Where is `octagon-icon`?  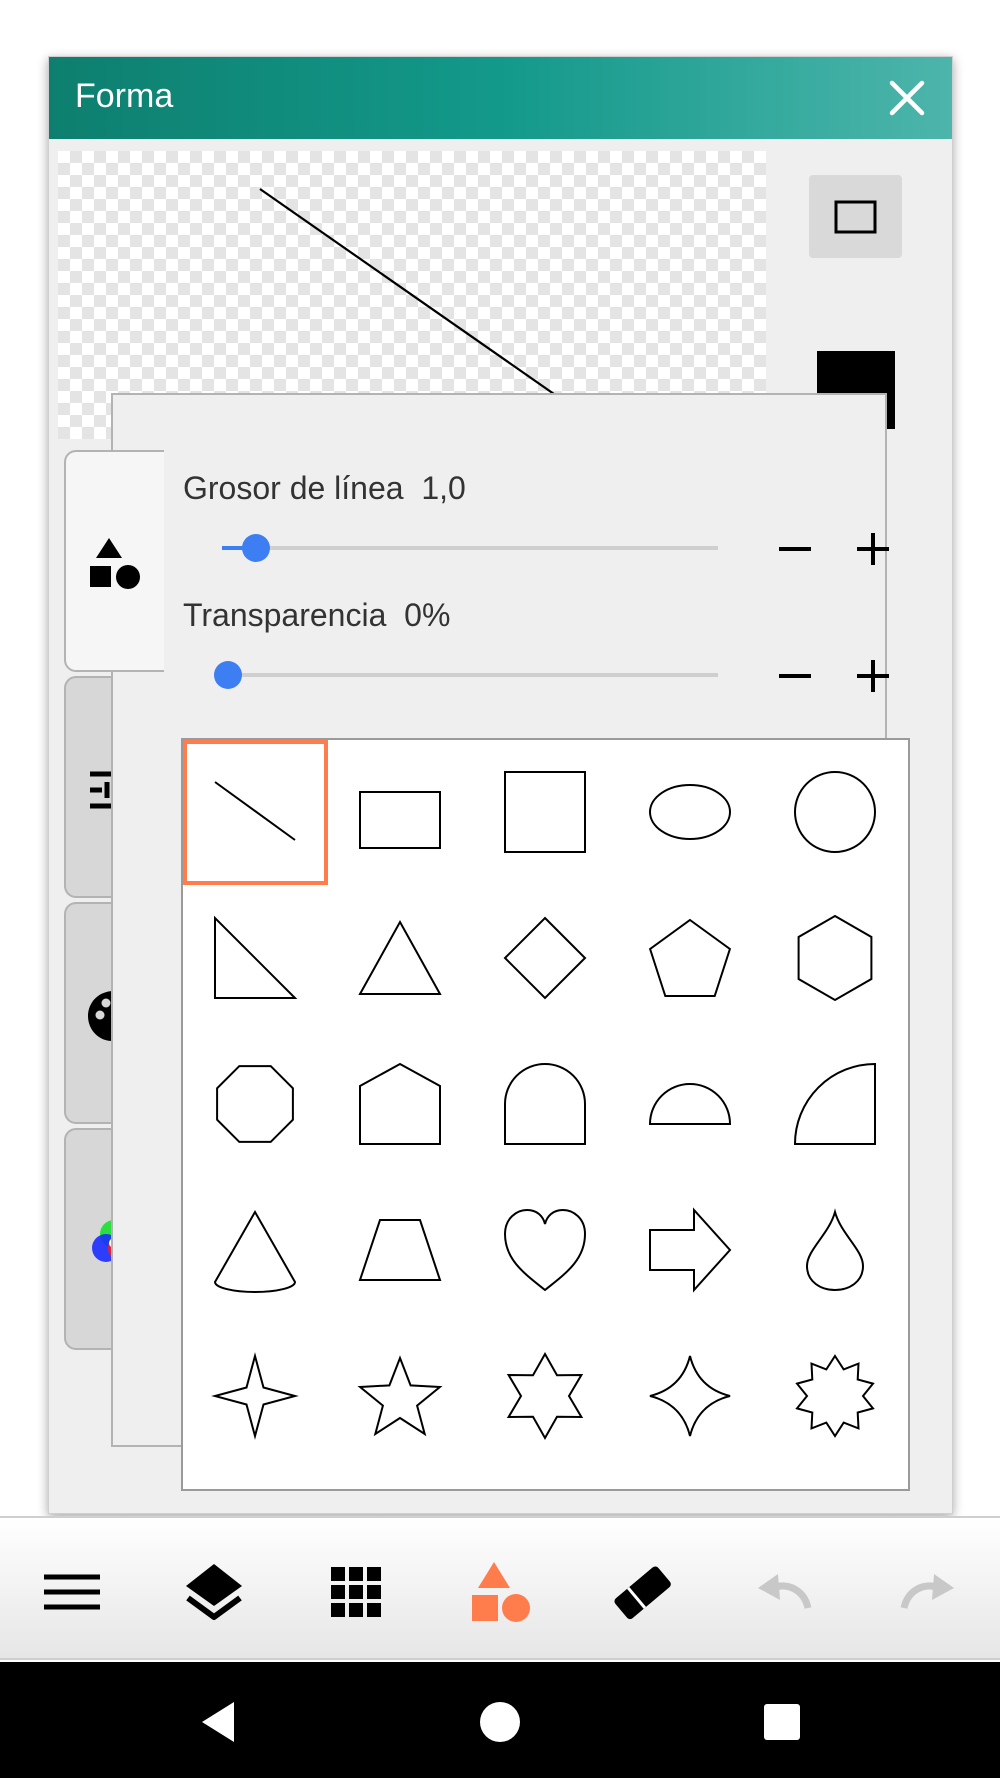
octagon-icon is located at coordinates (255, 1104).